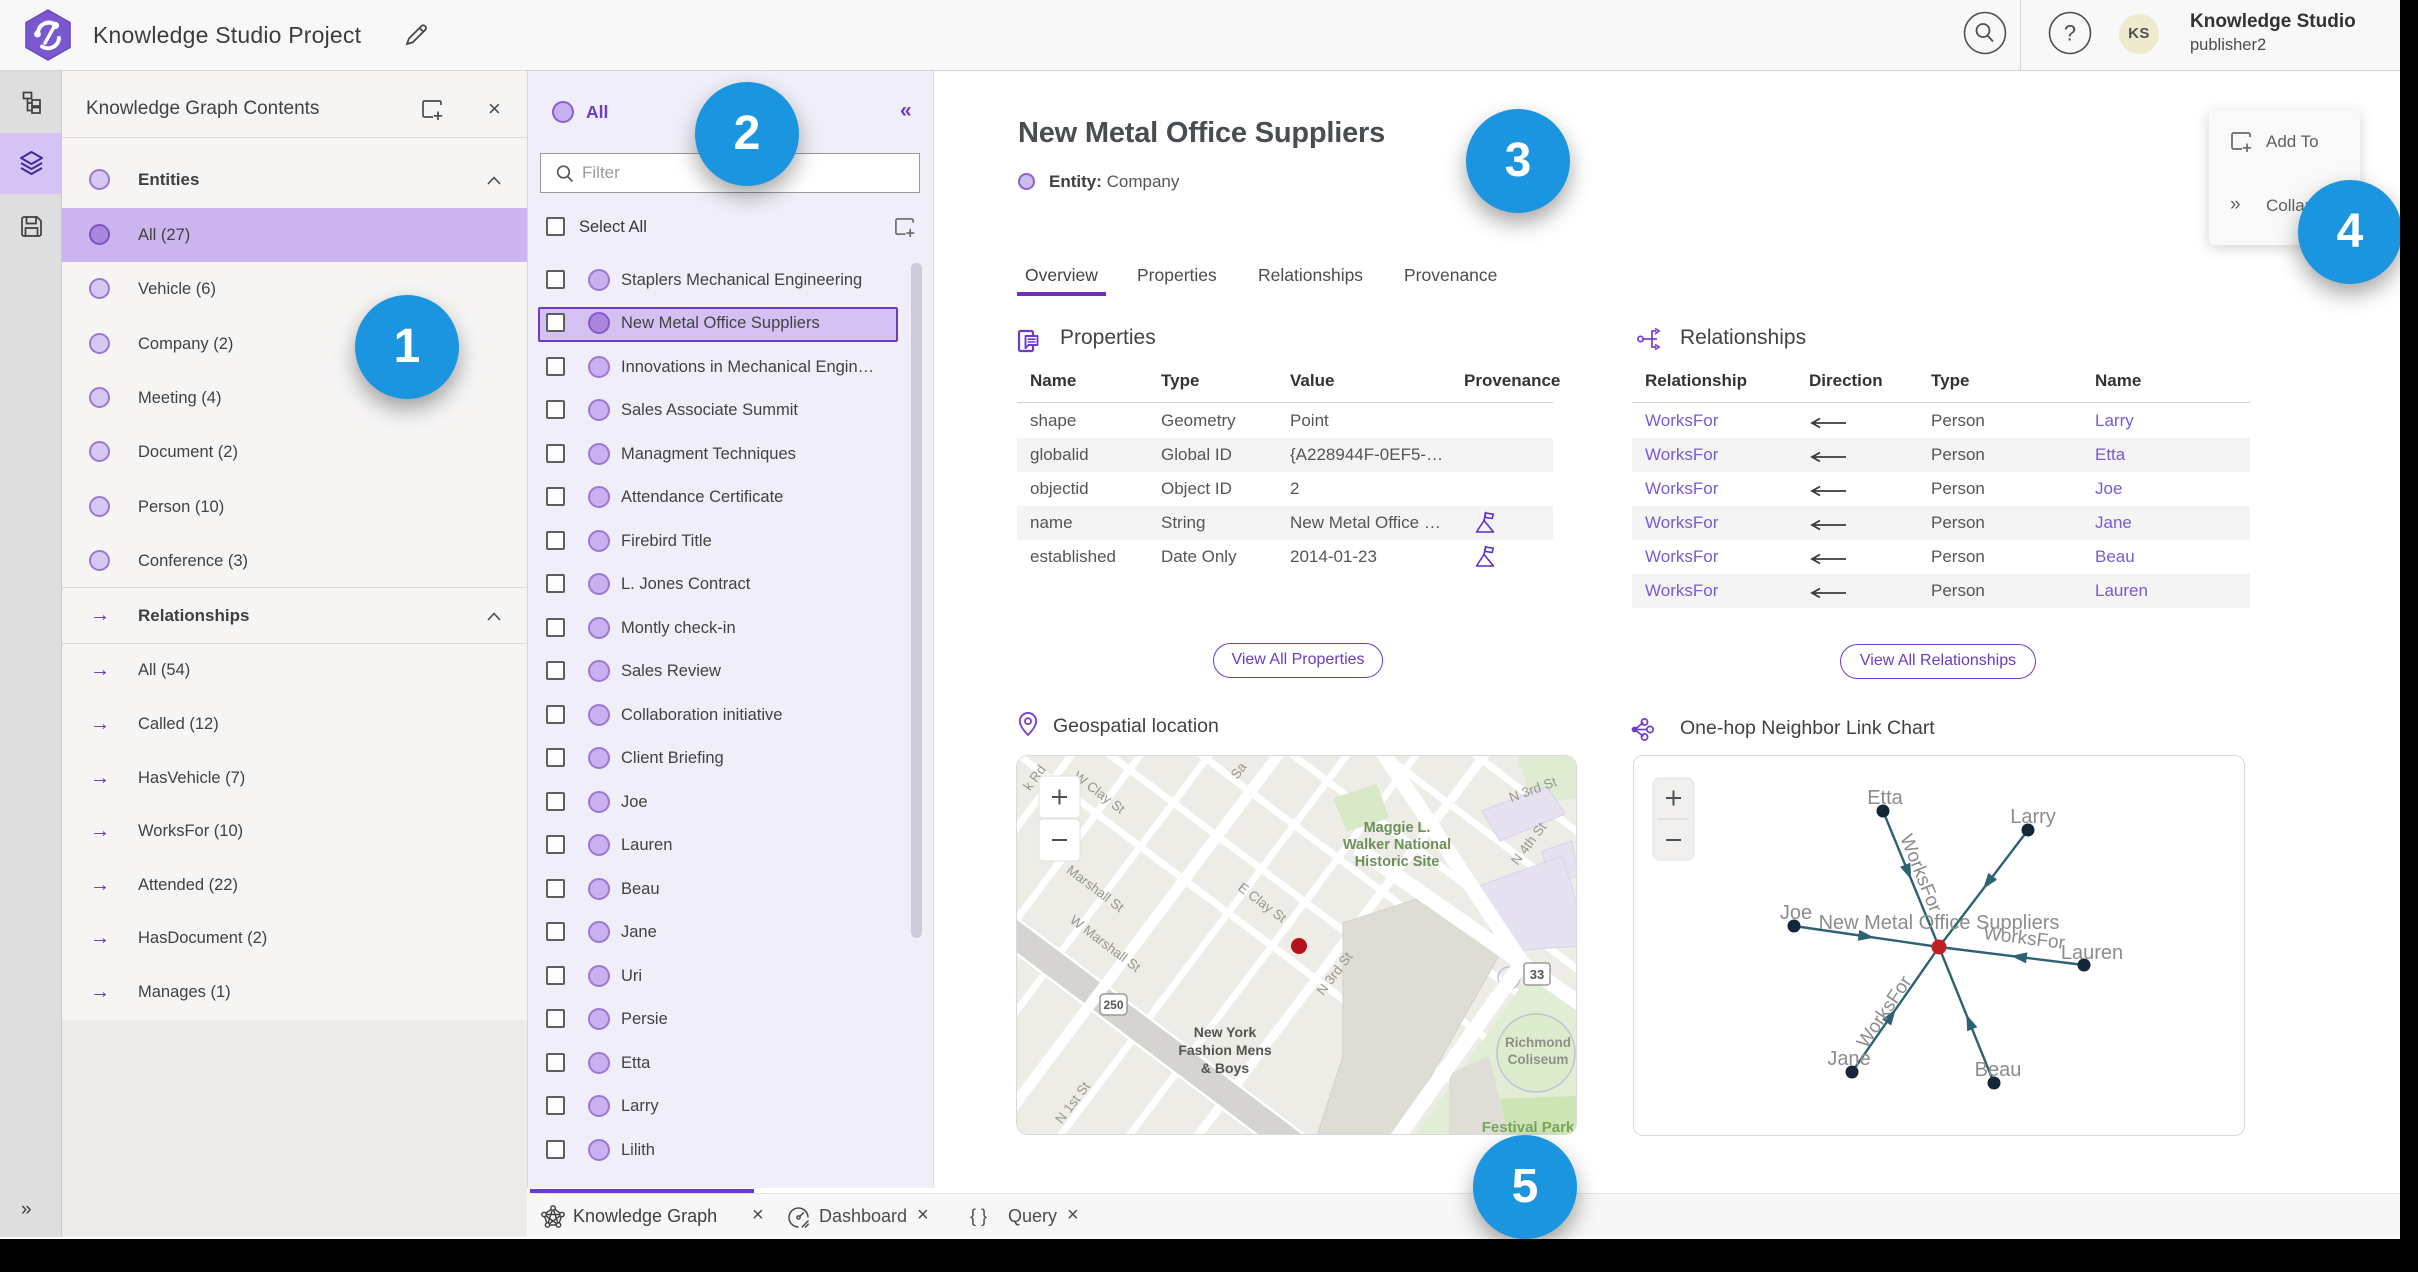 Image resolution: width=2418 pixels, height=1272 pixels. What do you see at coordinates (1848, 1059) in the screenshot?
I see `svg-text: Jane` at bounding box center [1848, 1059].